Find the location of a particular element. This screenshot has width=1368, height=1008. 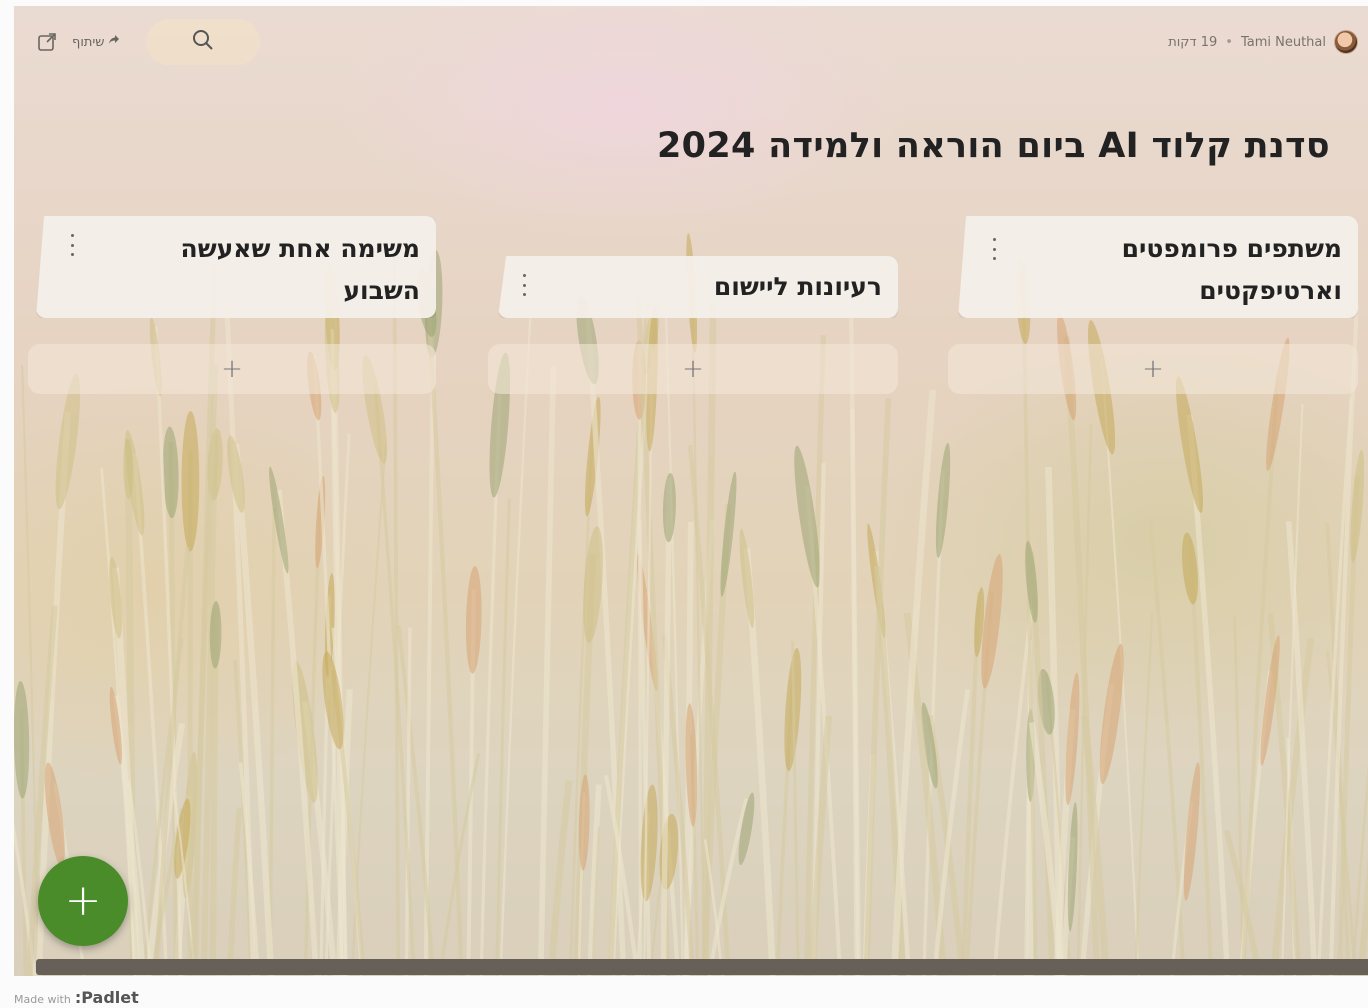

column-title: משימה אחת שאעשה השבוע is located at coordinates (300, 269).